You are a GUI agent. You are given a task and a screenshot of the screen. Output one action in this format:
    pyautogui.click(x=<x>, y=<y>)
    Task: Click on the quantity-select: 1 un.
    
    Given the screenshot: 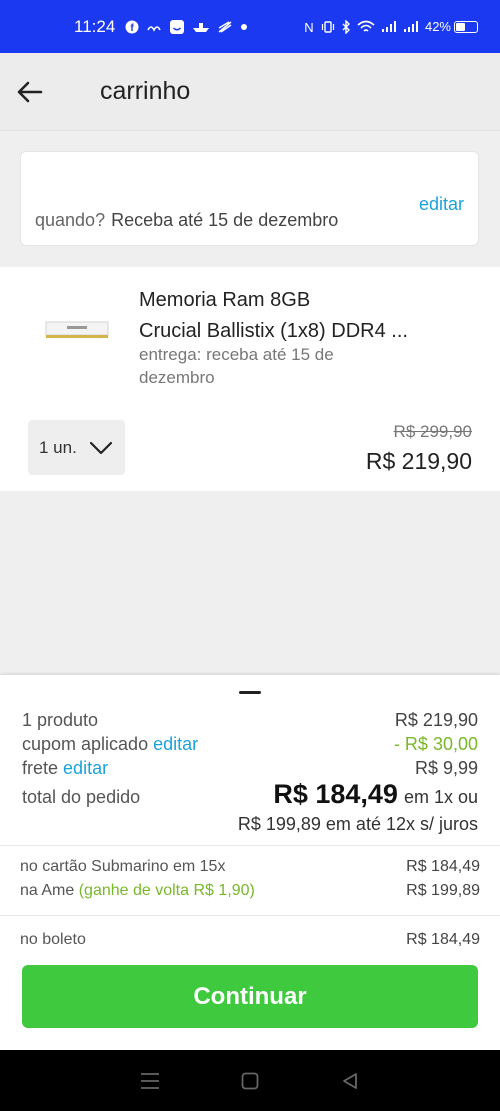 What is the action you would take?
    pyautogui.click(x=76, y=447)
    